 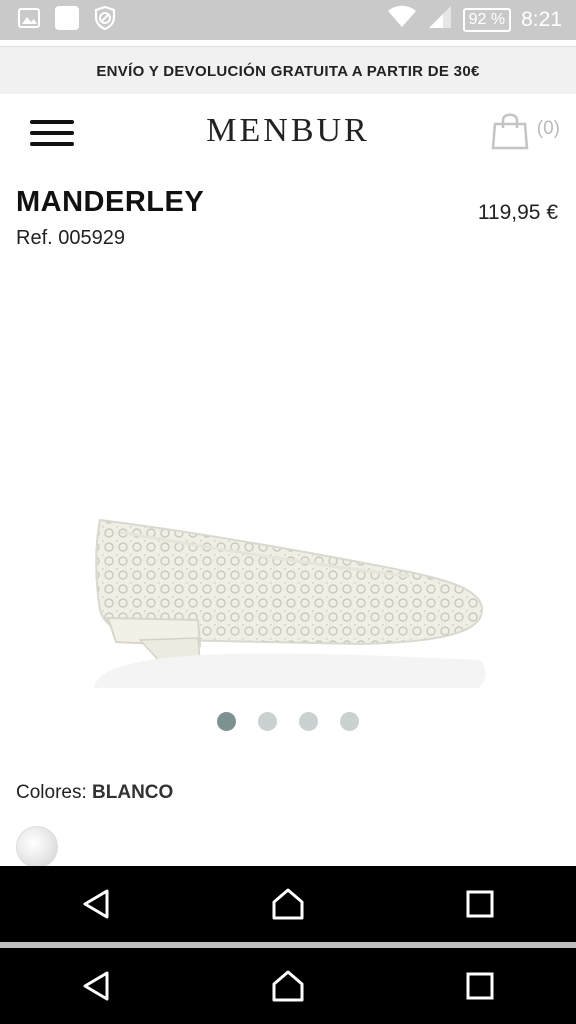 What do you see at coordinates (105, 20) in the screenshot?
I see `shield-icon` at bounding box center [105, 20].